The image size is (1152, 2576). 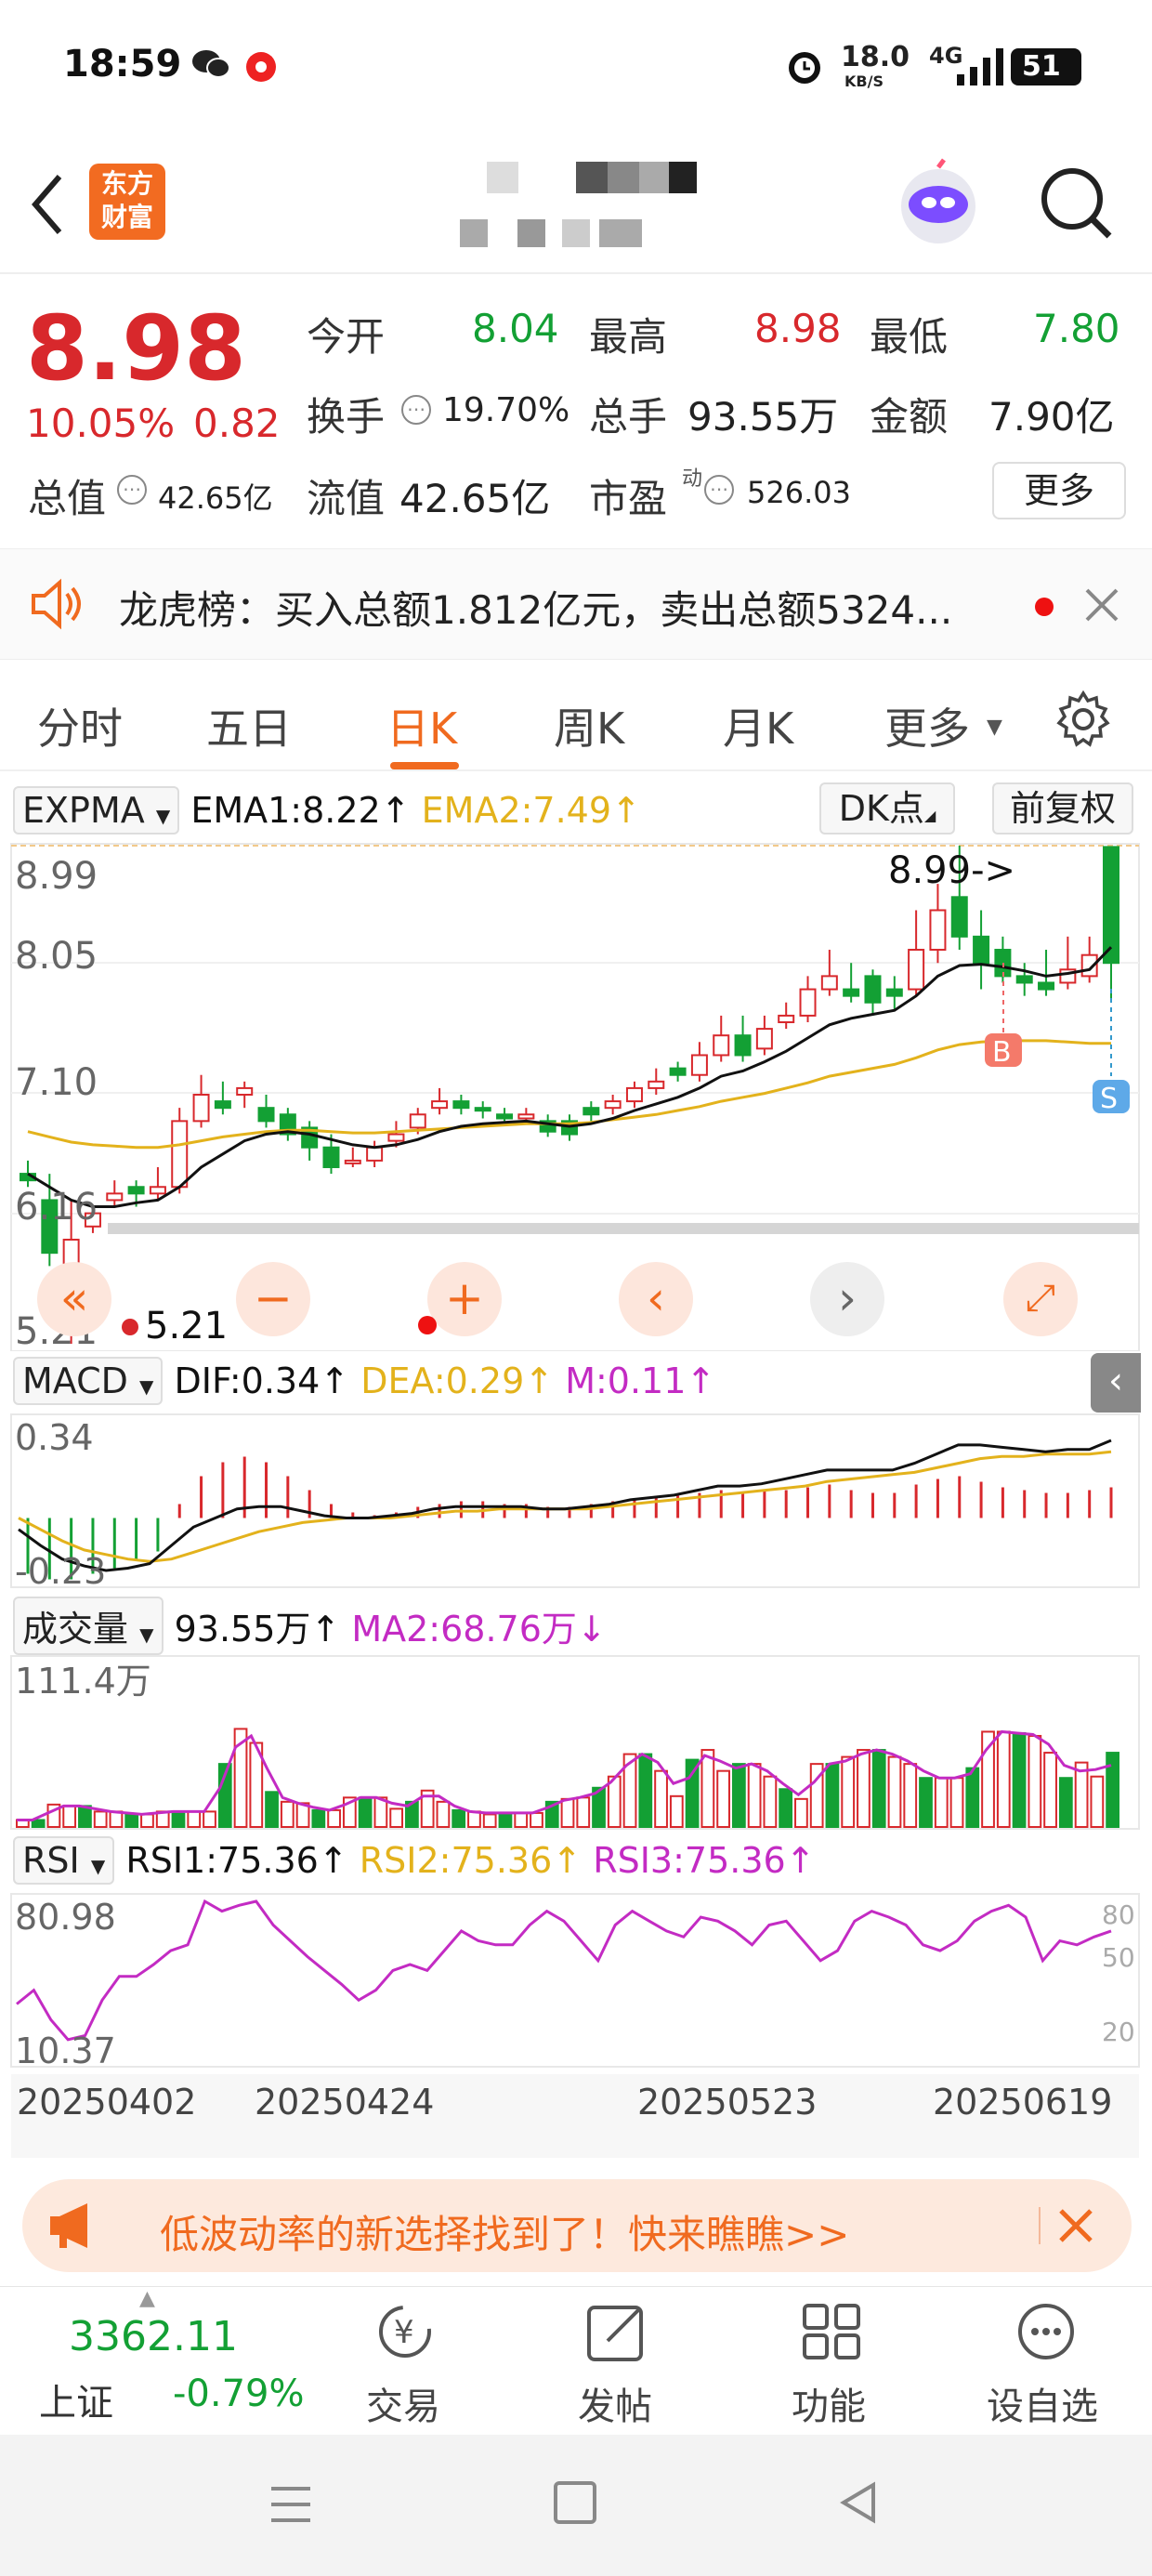 What do you see at coordinates (405, 2332) in the screenshot?
I see `trade-icon: ¥` at bounding box center [405, 2332].